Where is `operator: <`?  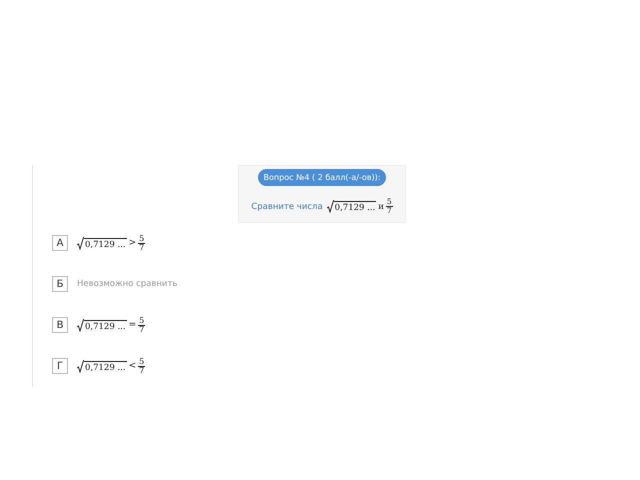 operator: < is located at coordinates (132, 366).